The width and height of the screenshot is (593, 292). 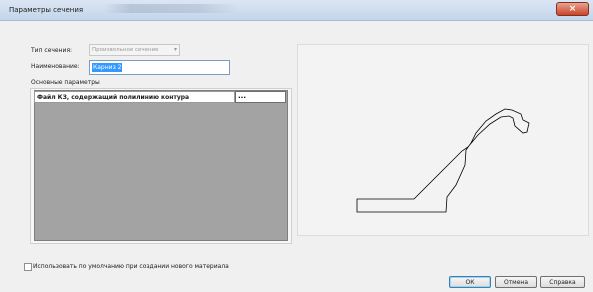 I want to click on use-default-checkbox, so click(x=28, y=267).